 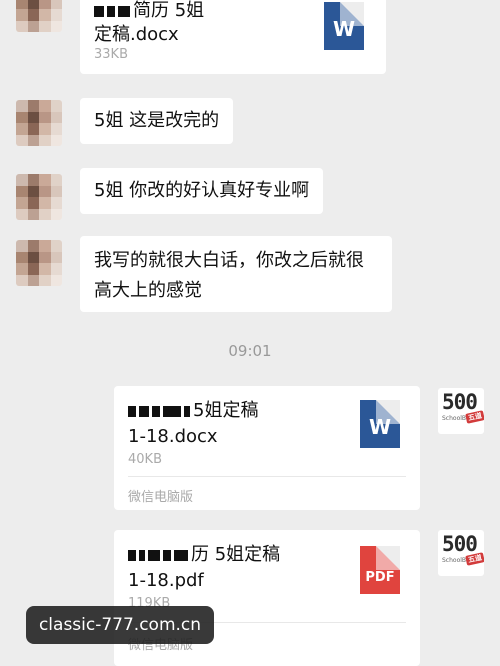 I want to click on pdf-file-icon: PDF, so click(x=380, y=570).